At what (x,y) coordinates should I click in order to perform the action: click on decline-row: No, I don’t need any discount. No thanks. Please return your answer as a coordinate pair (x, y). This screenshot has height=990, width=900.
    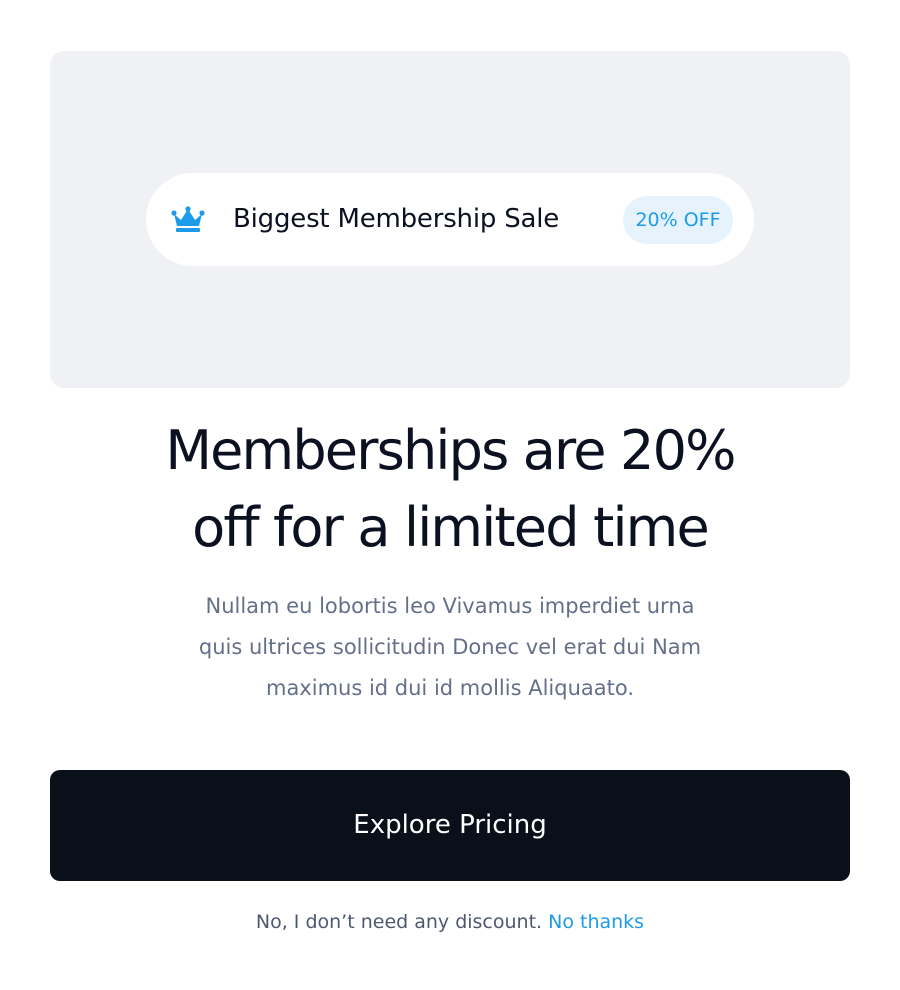
    Looking at the image, I should click on (450, 922).